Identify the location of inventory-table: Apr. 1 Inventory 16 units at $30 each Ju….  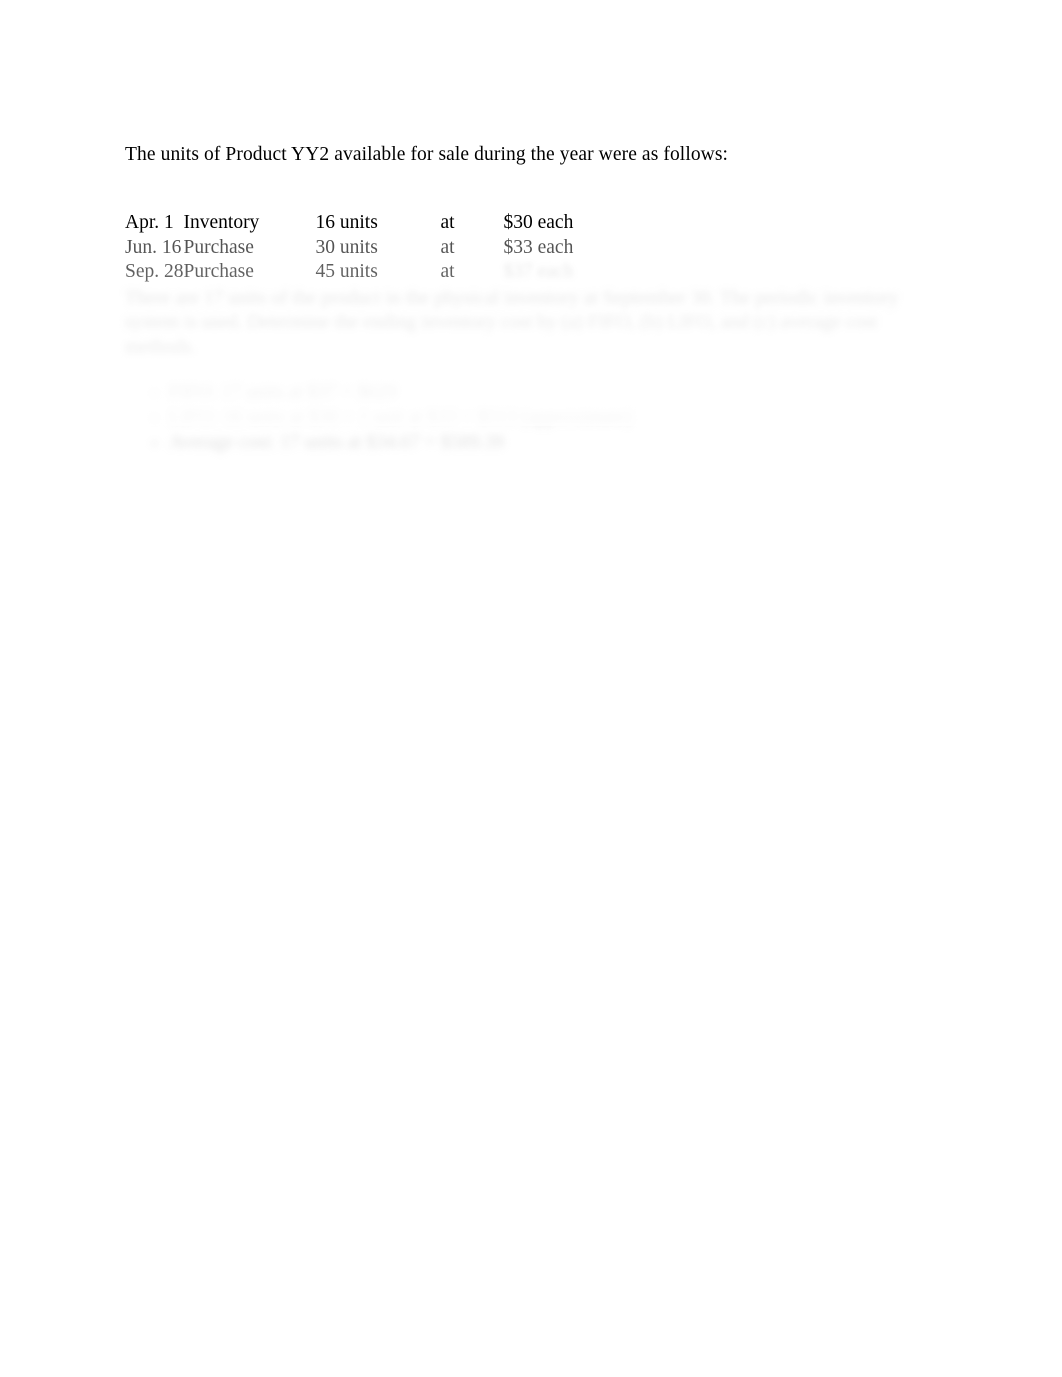
(414, 248).